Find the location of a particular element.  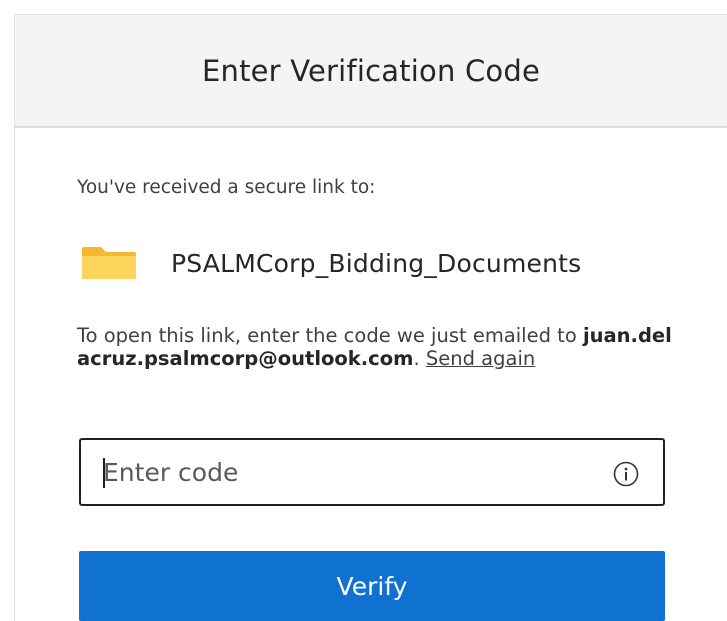

shared-file-row: PSALMCorp_Bidding_Documents is located at coordinates (331, 263).